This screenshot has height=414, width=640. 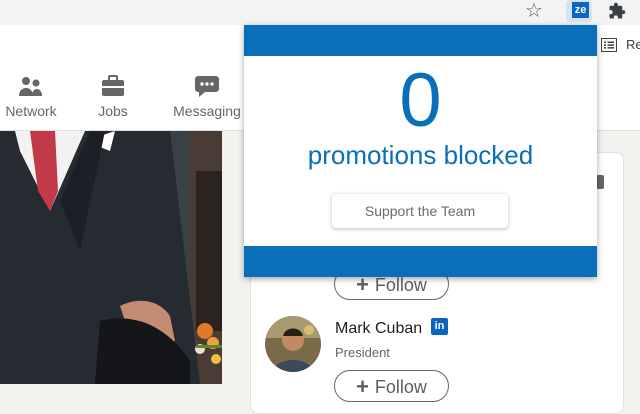 I want to click on avatar, so click(x=293, y=344).